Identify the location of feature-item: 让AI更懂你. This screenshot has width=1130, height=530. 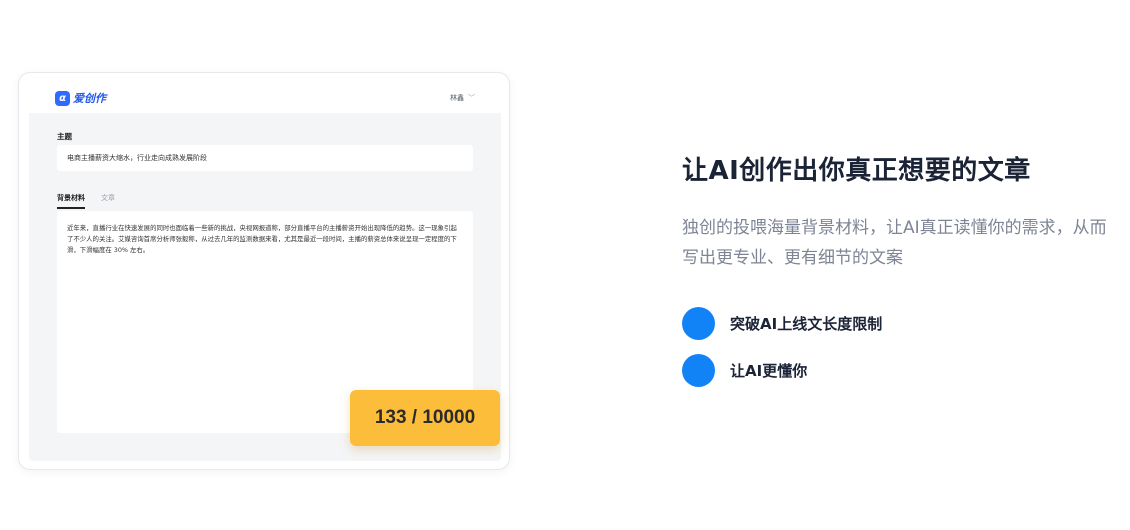
(744, 370).